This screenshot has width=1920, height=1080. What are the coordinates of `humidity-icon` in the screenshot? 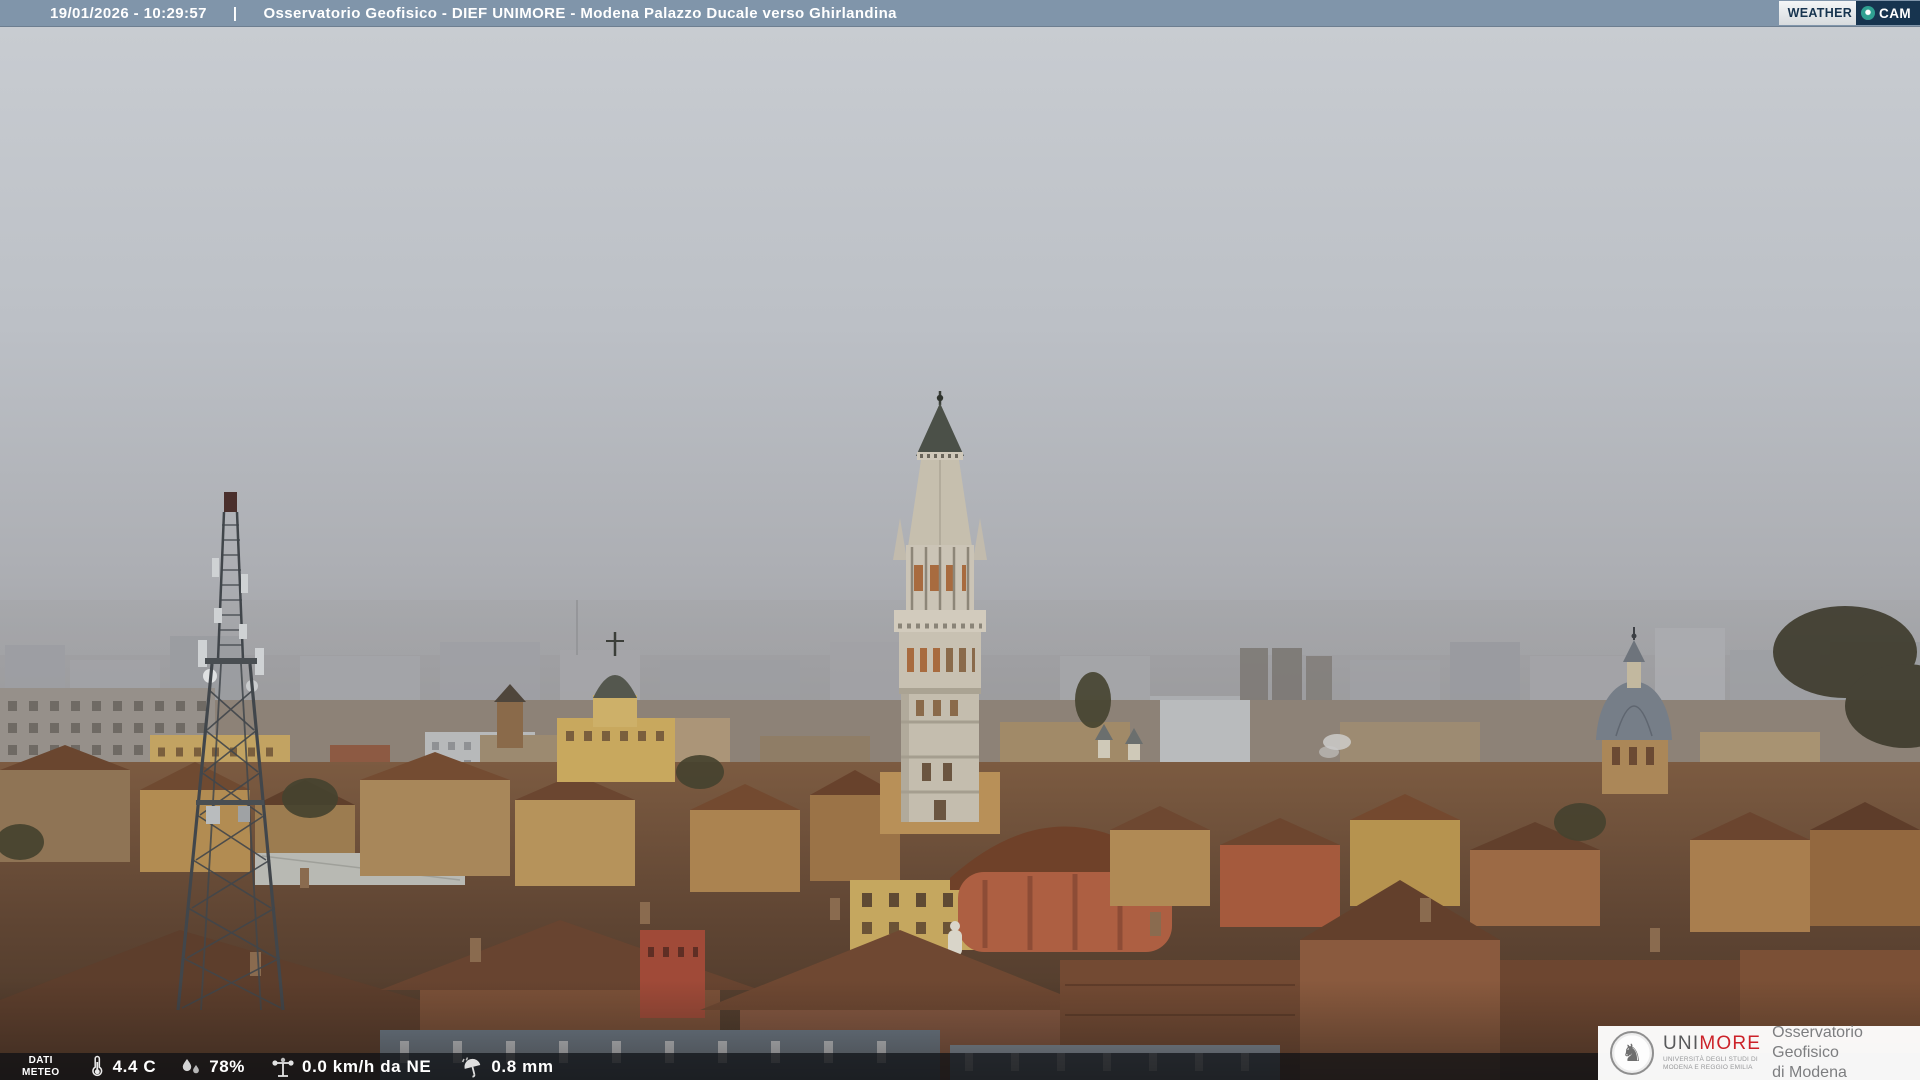 It's located at (191, 1065).